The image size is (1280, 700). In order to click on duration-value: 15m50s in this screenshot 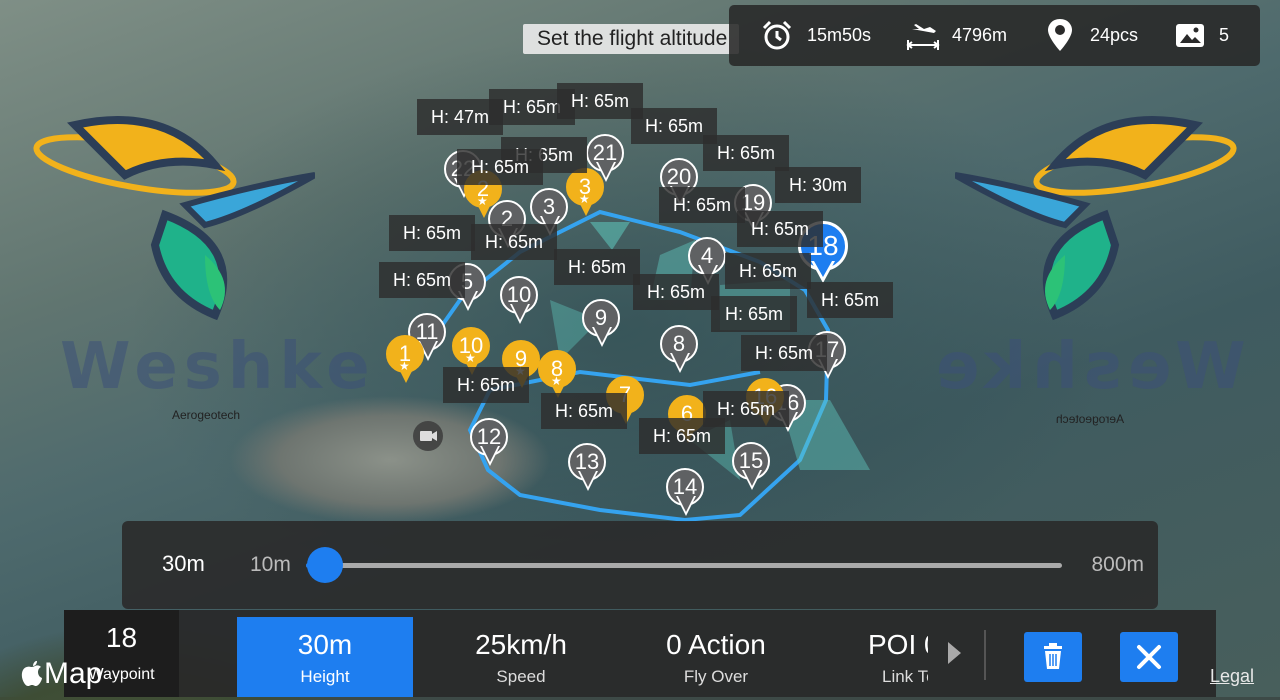, I will do `click(839, 35)`.